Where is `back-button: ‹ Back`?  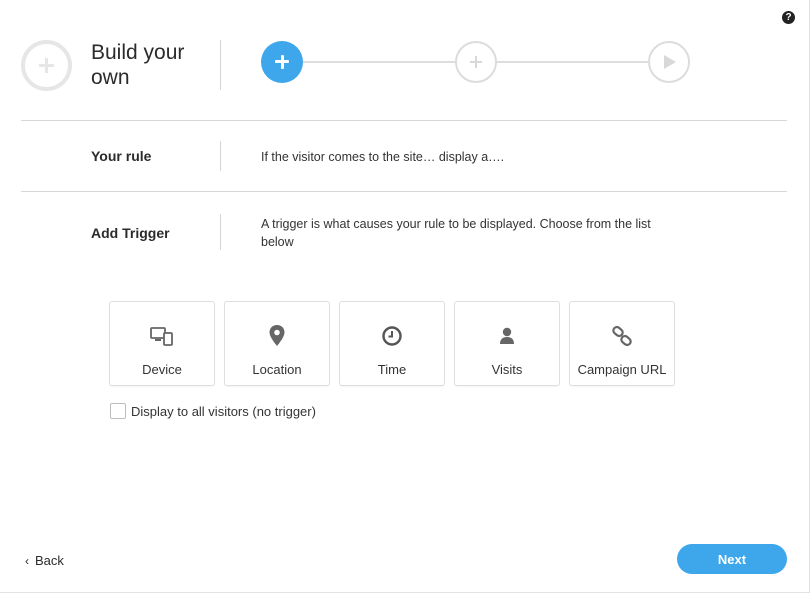 back-button: ‹ Back is located at coordinates (44, 560).